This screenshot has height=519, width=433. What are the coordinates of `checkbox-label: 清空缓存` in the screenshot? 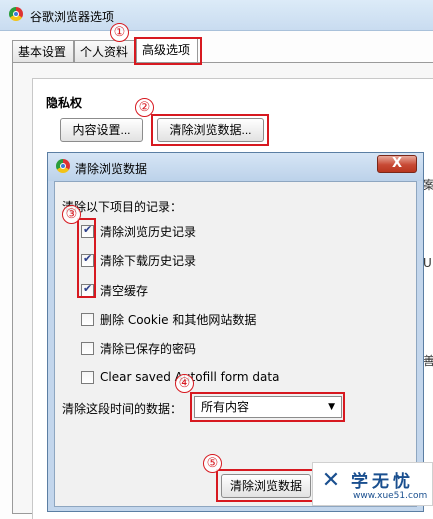 It's located at (124, 290).